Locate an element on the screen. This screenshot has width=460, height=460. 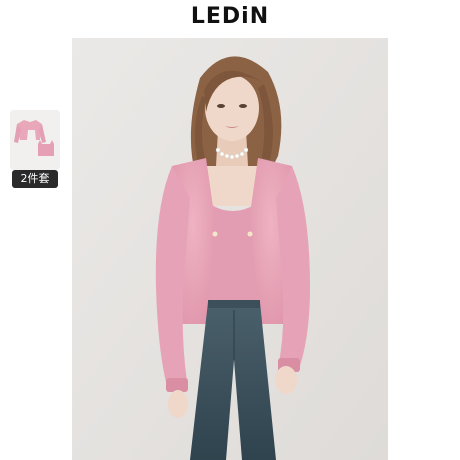
thumbnail-two-piece-set is located at coordinates (35, 140).